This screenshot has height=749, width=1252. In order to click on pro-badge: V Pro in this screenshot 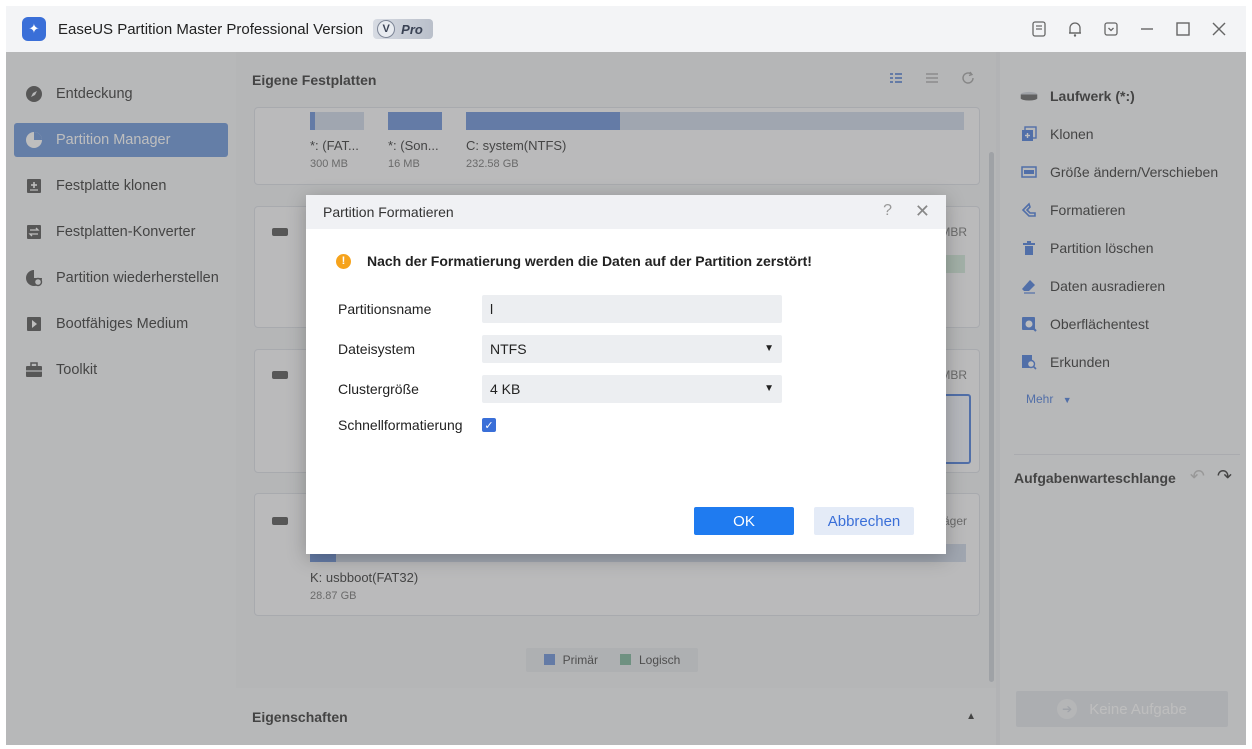, I will do `click(403, 29)`.